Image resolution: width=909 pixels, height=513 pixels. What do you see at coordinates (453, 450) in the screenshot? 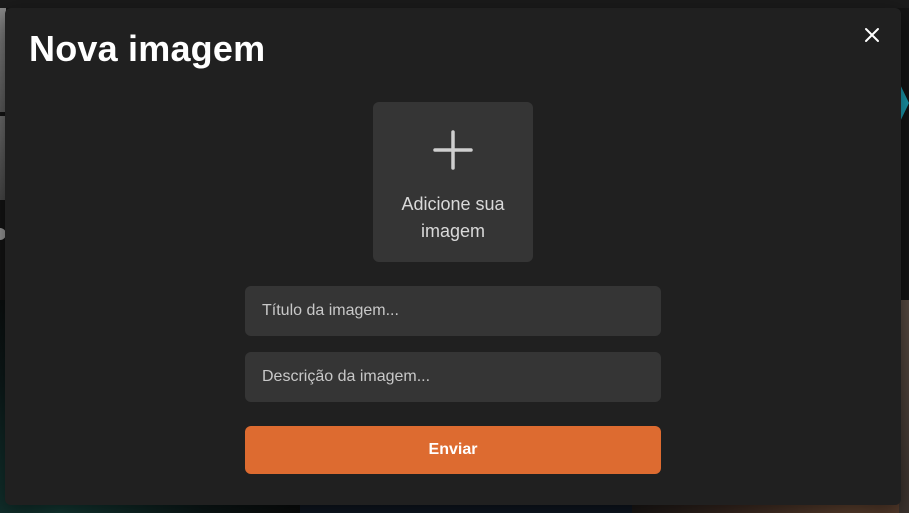
I see `submit-button: Enviar` at bounding box center [453, 450].